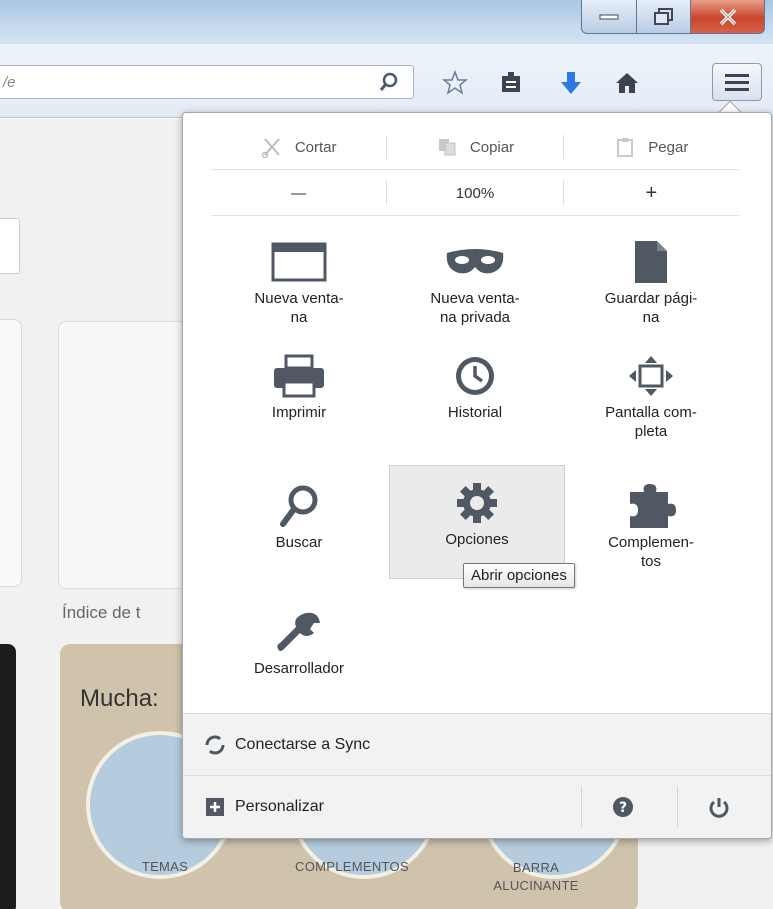  Describe the element at coordinates (298, 631) in the screenshot. I see `wrench-icon` at that location.